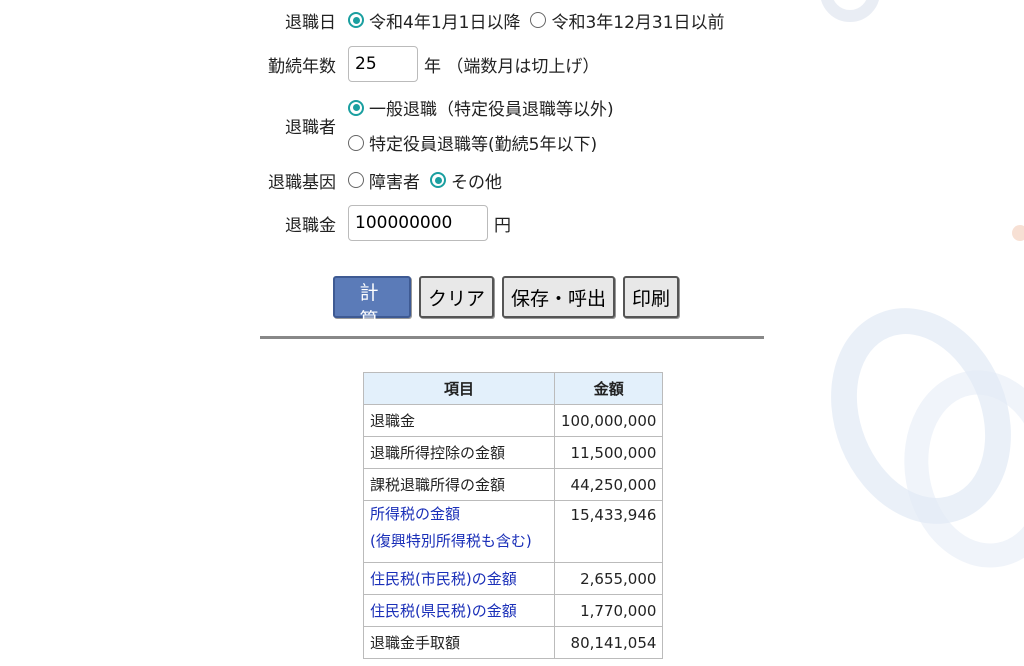  I want to click on row-amount: 11,500,000, so click(608, 452).